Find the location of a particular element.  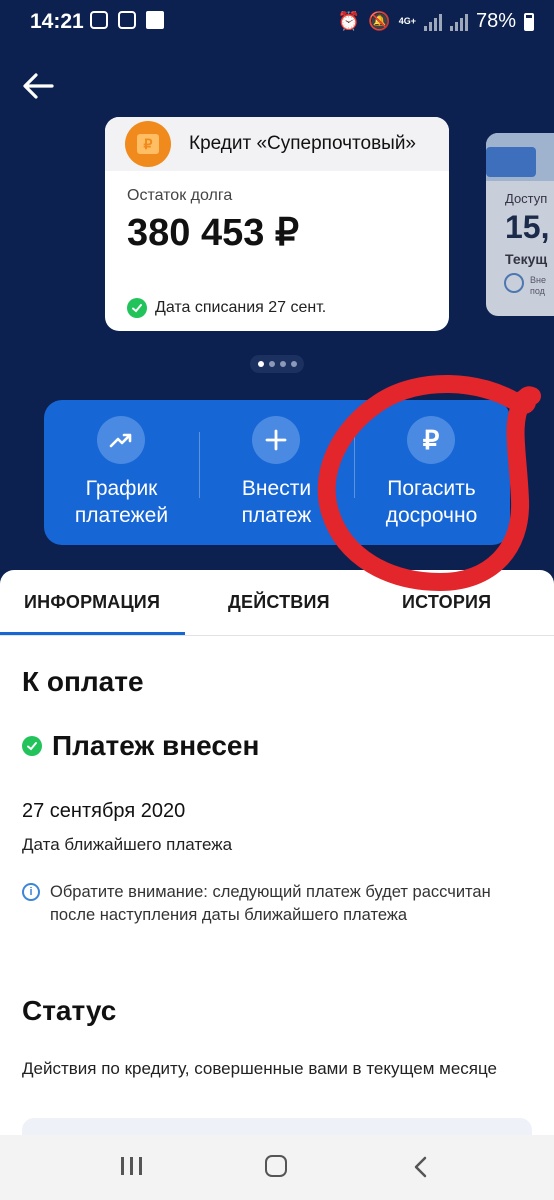

debt-amount: 380 453 ₽ is located at coordinates (213, 233).